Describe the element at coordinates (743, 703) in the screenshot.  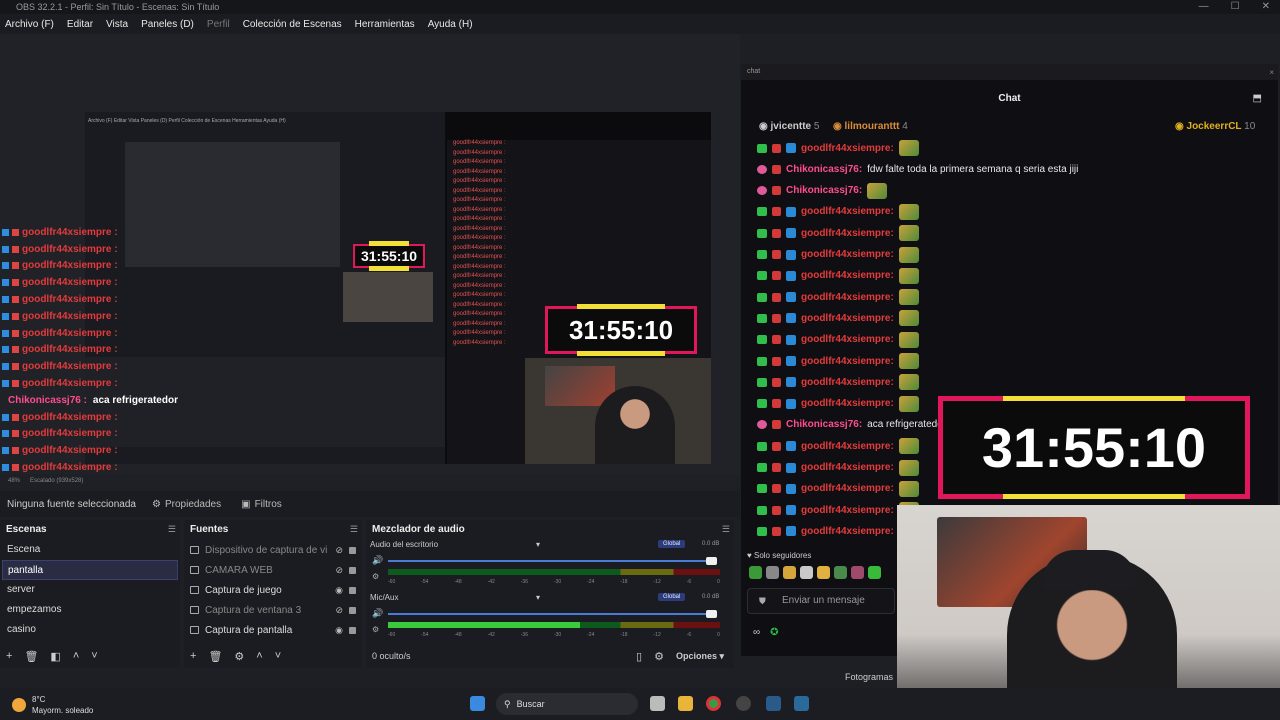
I see `obs-icon` at that location.